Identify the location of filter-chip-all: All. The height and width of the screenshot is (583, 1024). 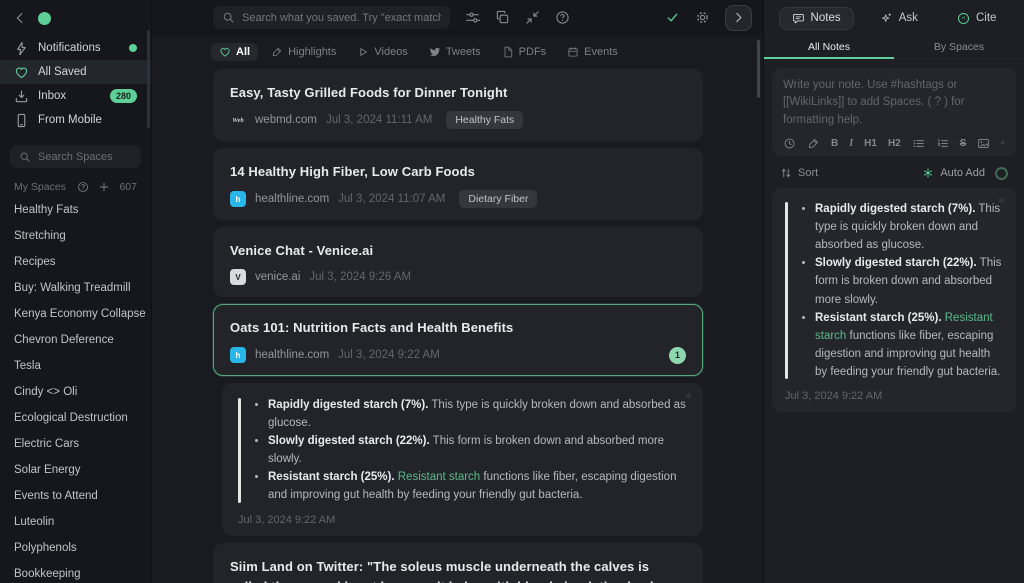
(235, 52).